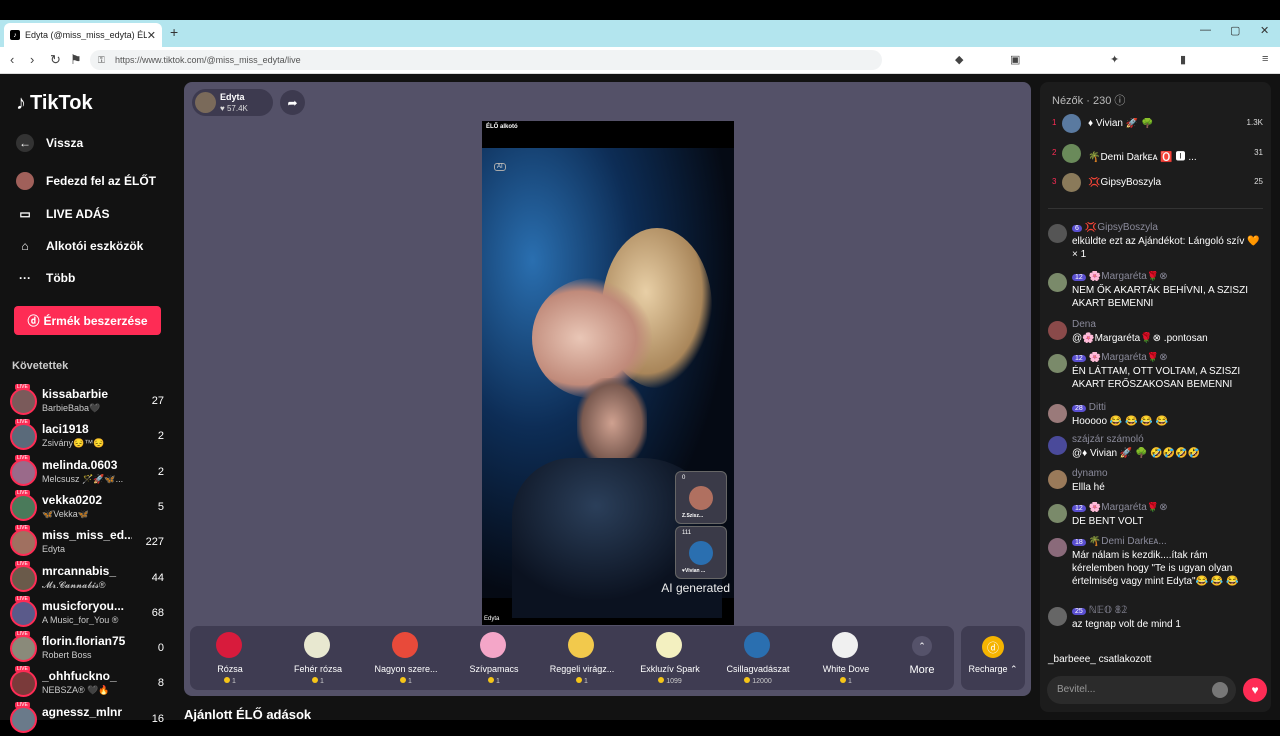 The width and height of the screenshot is (1280, 736). What do you see at coordinates (292, 102) in the screenshot?
I see `share-icon: ➦` at bounding box center [292, 102].